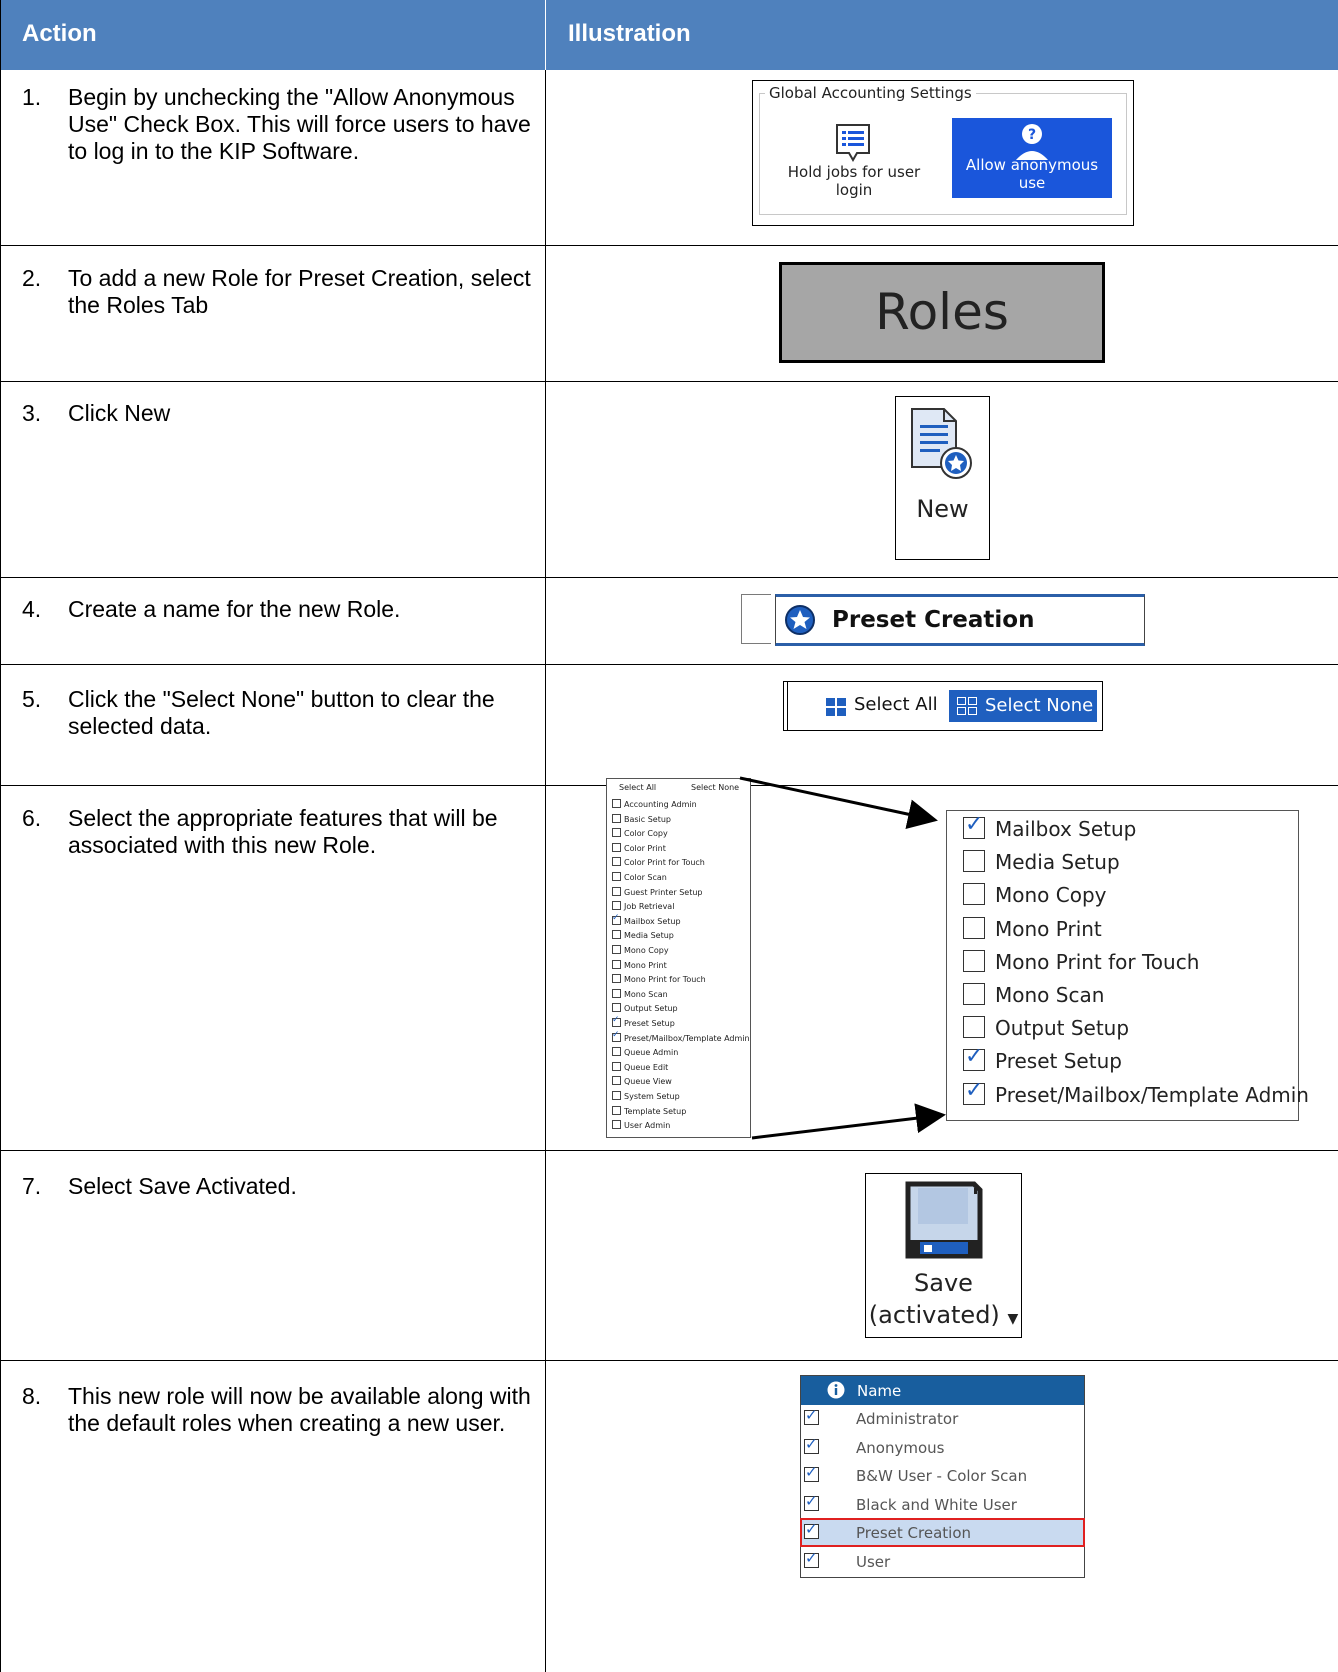  I want to click on feature-list-item: Accounting Admin, so click(654, 805).